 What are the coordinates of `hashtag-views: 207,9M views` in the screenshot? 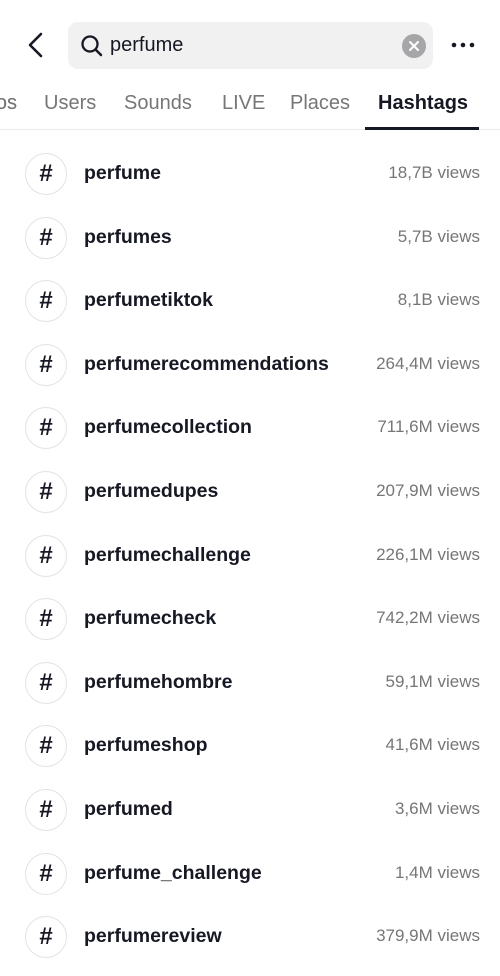 It's located at (428, 490).